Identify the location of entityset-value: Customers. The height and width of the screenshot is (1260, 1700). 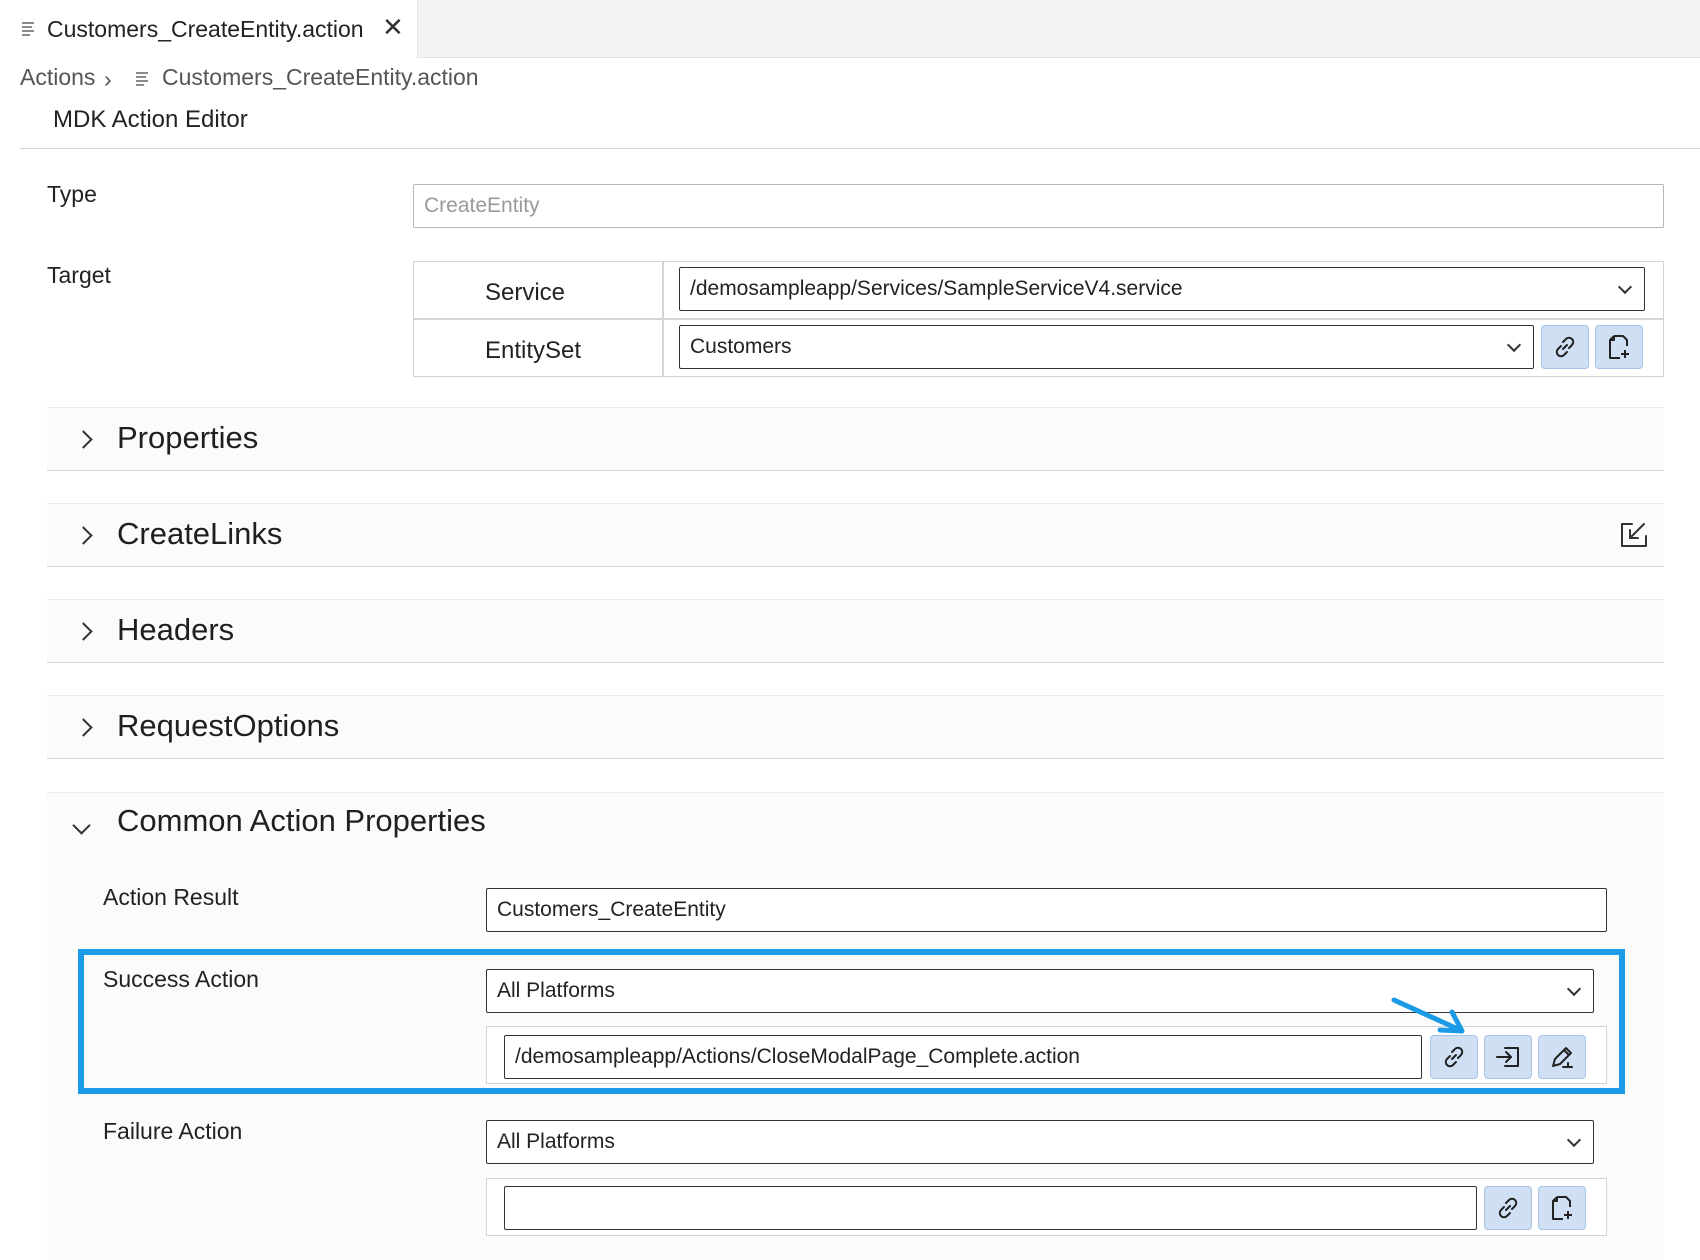
(741, 346).